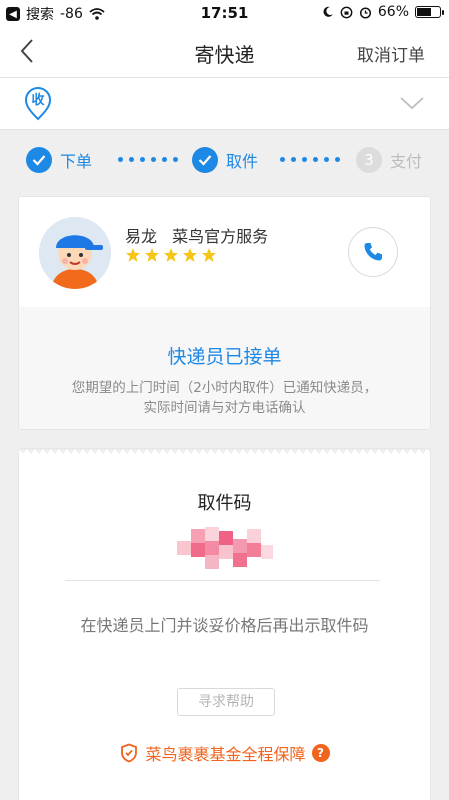  I want to click on rotation-lock-icon, so click(346, 12).